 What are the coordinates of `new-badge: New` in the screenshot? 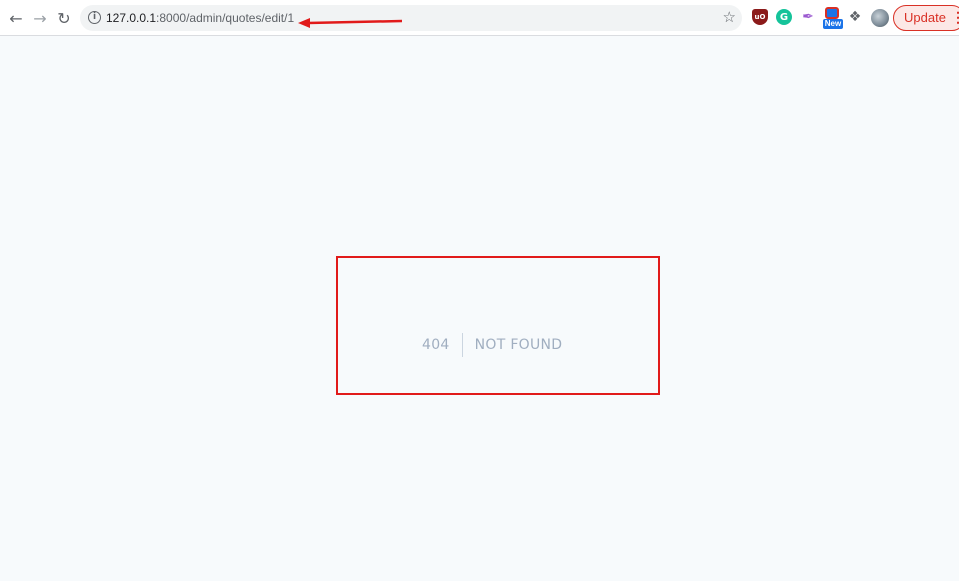 It's located at (833, 24).